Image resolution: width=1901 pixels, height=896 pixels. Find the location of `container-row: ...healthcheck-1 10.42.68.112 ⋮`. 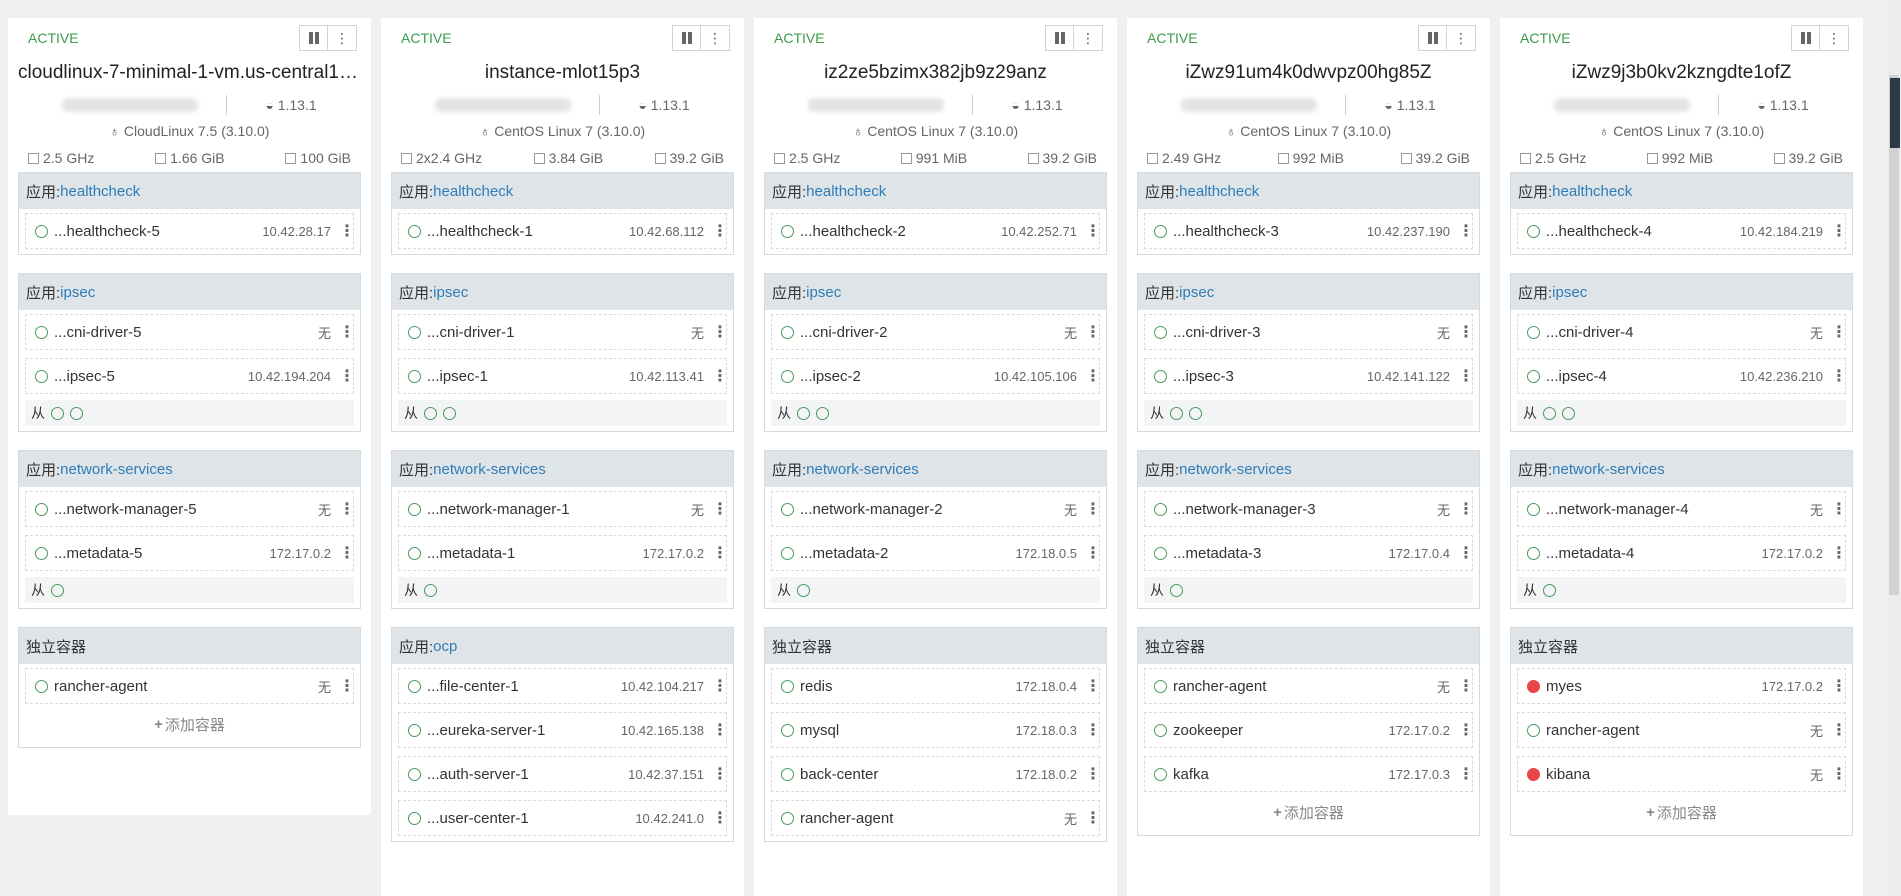

container-row: ...healthcheck-1 10.42.68.112 ⋮ is located at coordinates (563, 231).